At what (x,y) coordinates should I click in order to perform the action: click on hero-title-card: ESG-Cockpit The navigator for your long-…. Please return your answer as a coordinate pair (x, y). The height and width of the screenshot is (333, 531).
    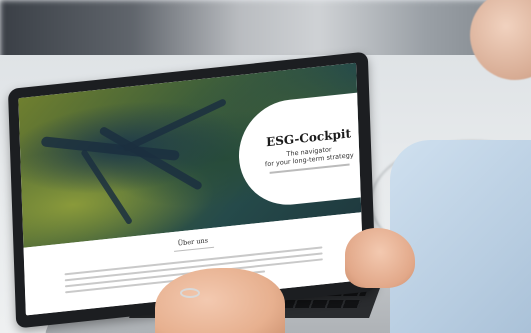
    Looking at the image, I should click on (300, 150).